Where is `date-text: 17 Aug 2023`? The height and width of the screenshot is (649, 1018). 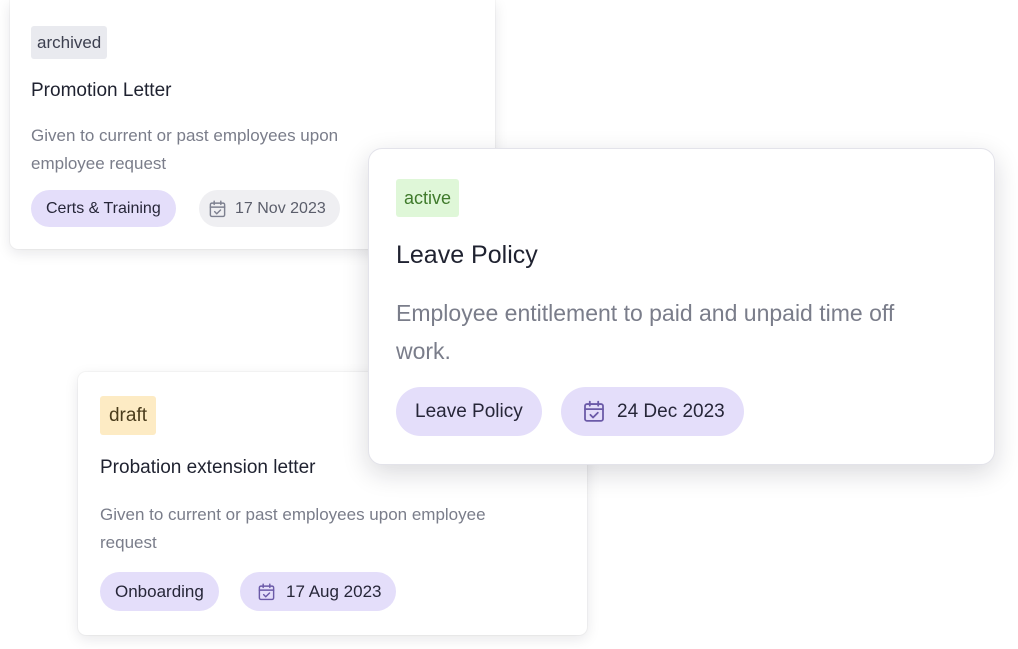 date-text: 17 Aug 2023 is located at coordinates (334, 591).